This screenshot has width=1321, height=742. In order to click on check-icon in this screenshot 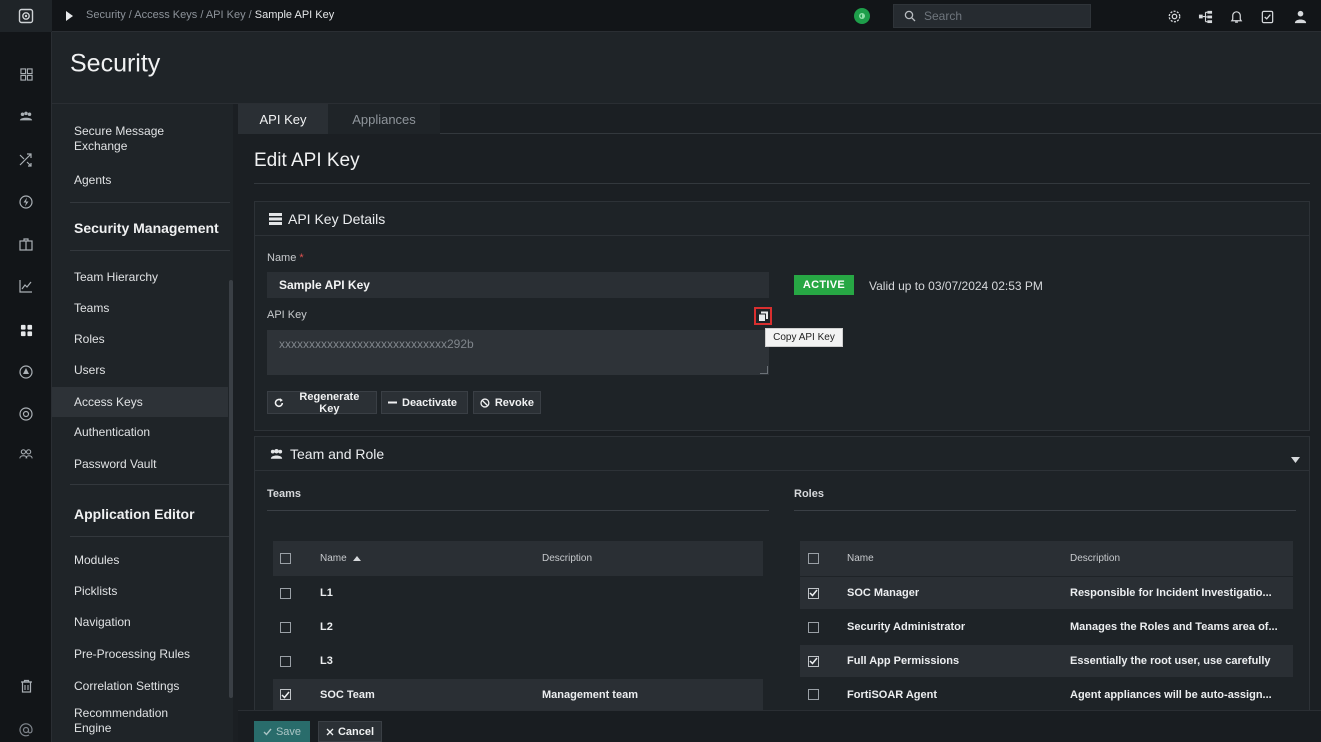, I will do `click(813, 593)`.